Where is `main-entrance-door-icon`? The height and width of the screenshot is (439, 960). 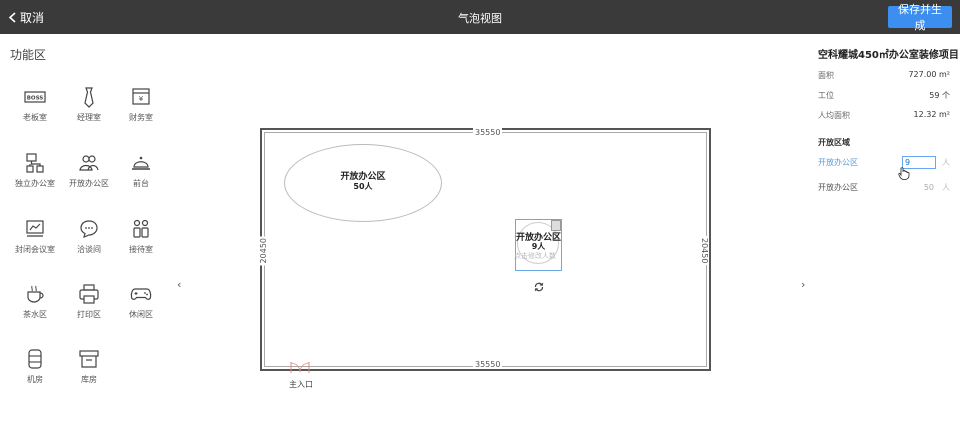 main-entrance-door-icon is located at coordinates (300, 367).